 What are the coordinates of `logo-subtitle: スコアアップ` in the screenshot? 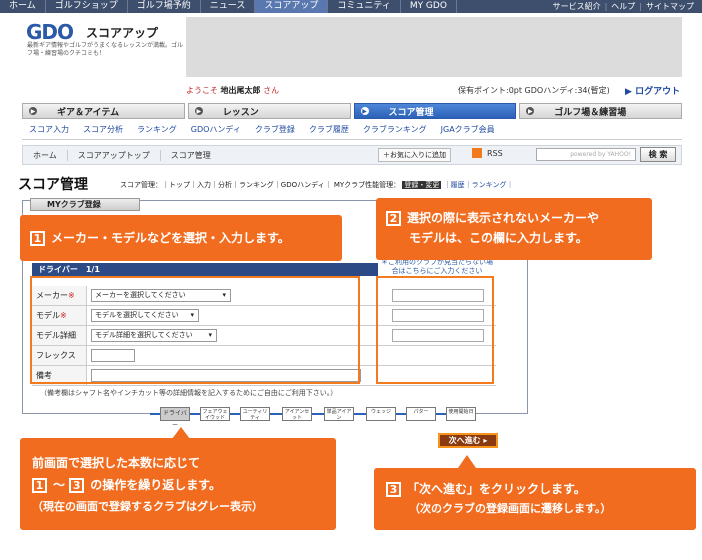 It's located at (122, 33).